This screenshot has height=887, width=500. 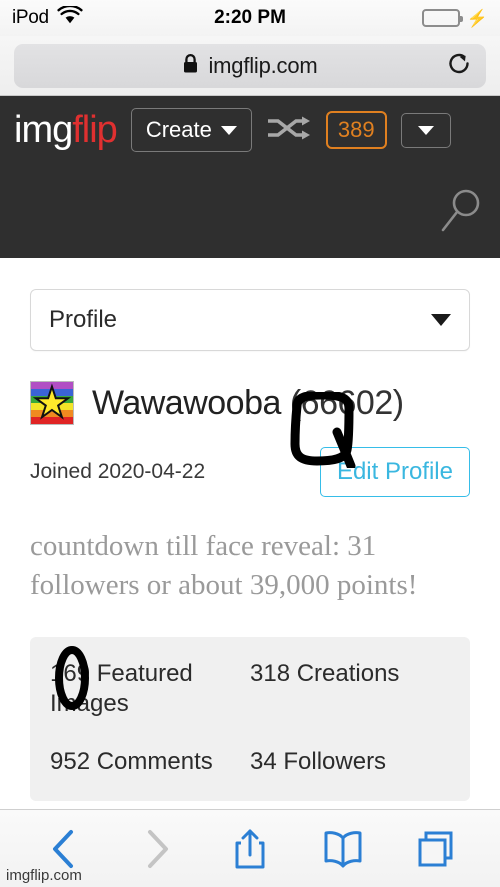 I want to click on stat-creations: 318 Creations, so click(x=350, y=689).